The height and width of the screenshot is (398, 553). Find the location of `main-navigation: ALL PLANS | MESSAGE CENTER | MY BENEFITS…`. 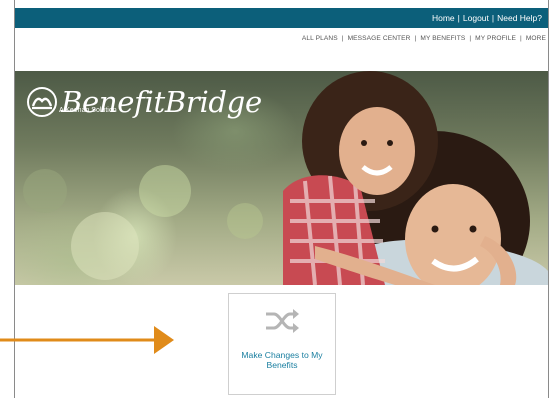

main-navigation: ALL PLANS | MESSAGE CENTER | MY BENEFITS… is located at coordinates (424, 38).